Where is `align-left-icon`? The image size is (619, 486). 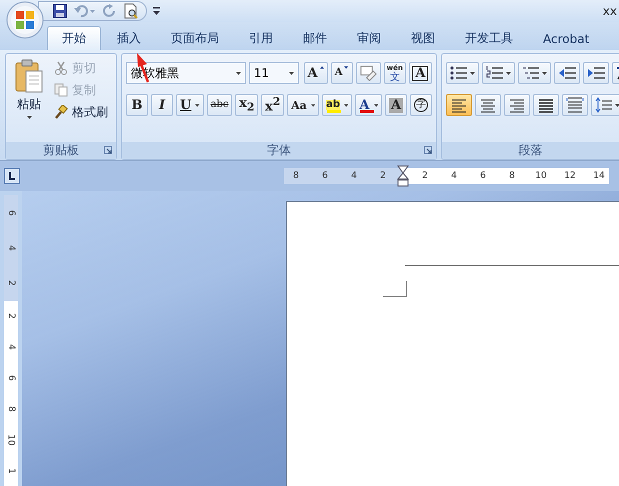 align-left-icon is located at coordinates (459, 105).